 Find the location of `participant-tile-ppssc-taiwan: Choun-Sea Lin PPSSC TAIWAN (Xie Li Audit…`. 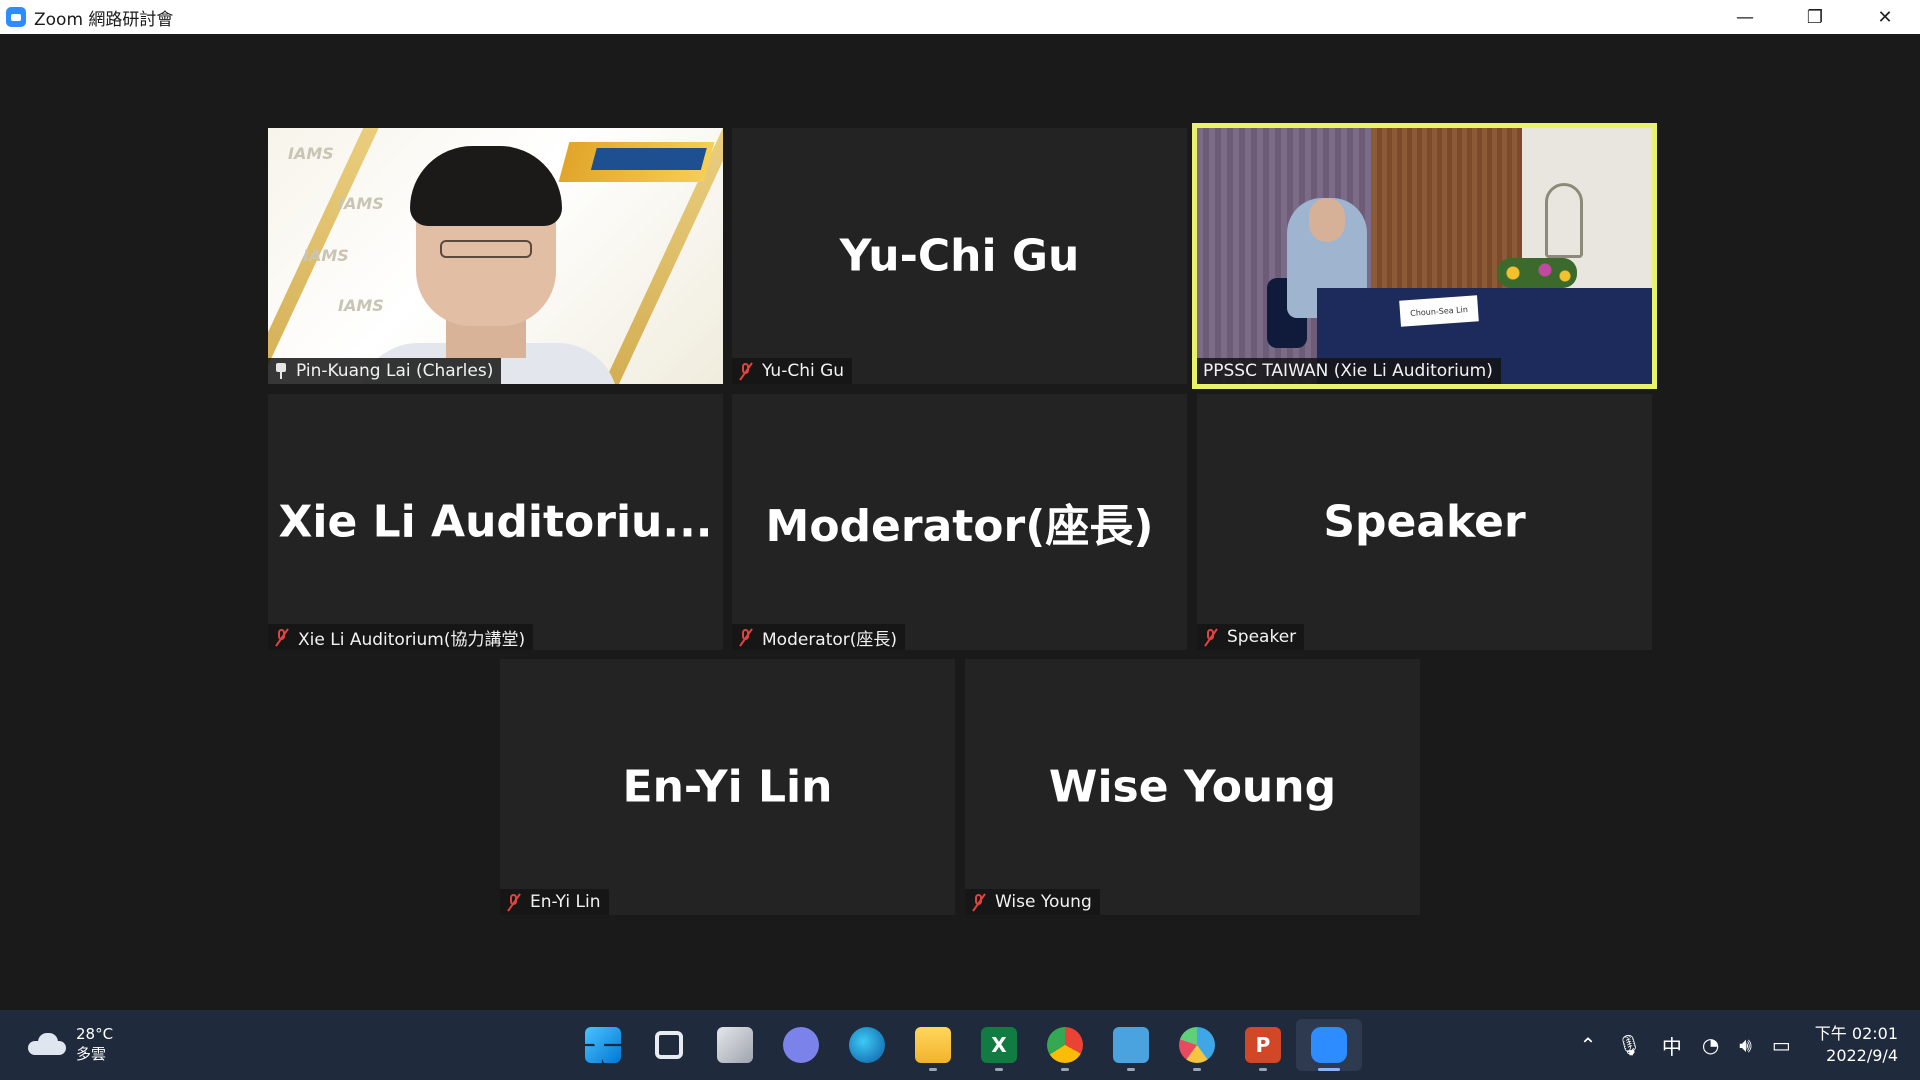

participant-tile-ppssc-taiwan: Choun-Sea Lin PPSSC TAIWAN (Xie Li Audit… is located at coordinates (1424, 256).